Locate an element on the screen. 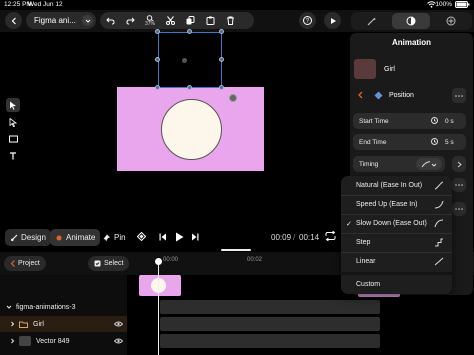 The image size is (474, 355). delete-button is located at coordinates (230, 20).